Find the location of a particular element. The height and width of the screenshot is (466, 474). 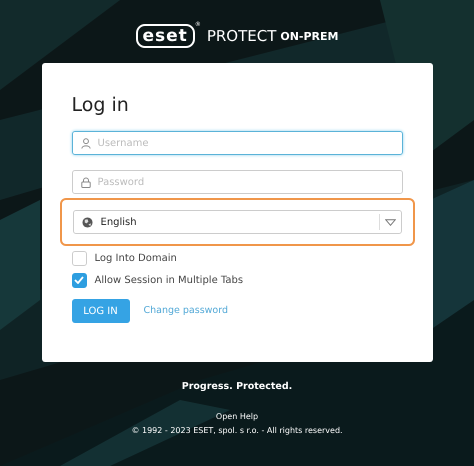

username-field: Username is located at coordinates (237, 143).